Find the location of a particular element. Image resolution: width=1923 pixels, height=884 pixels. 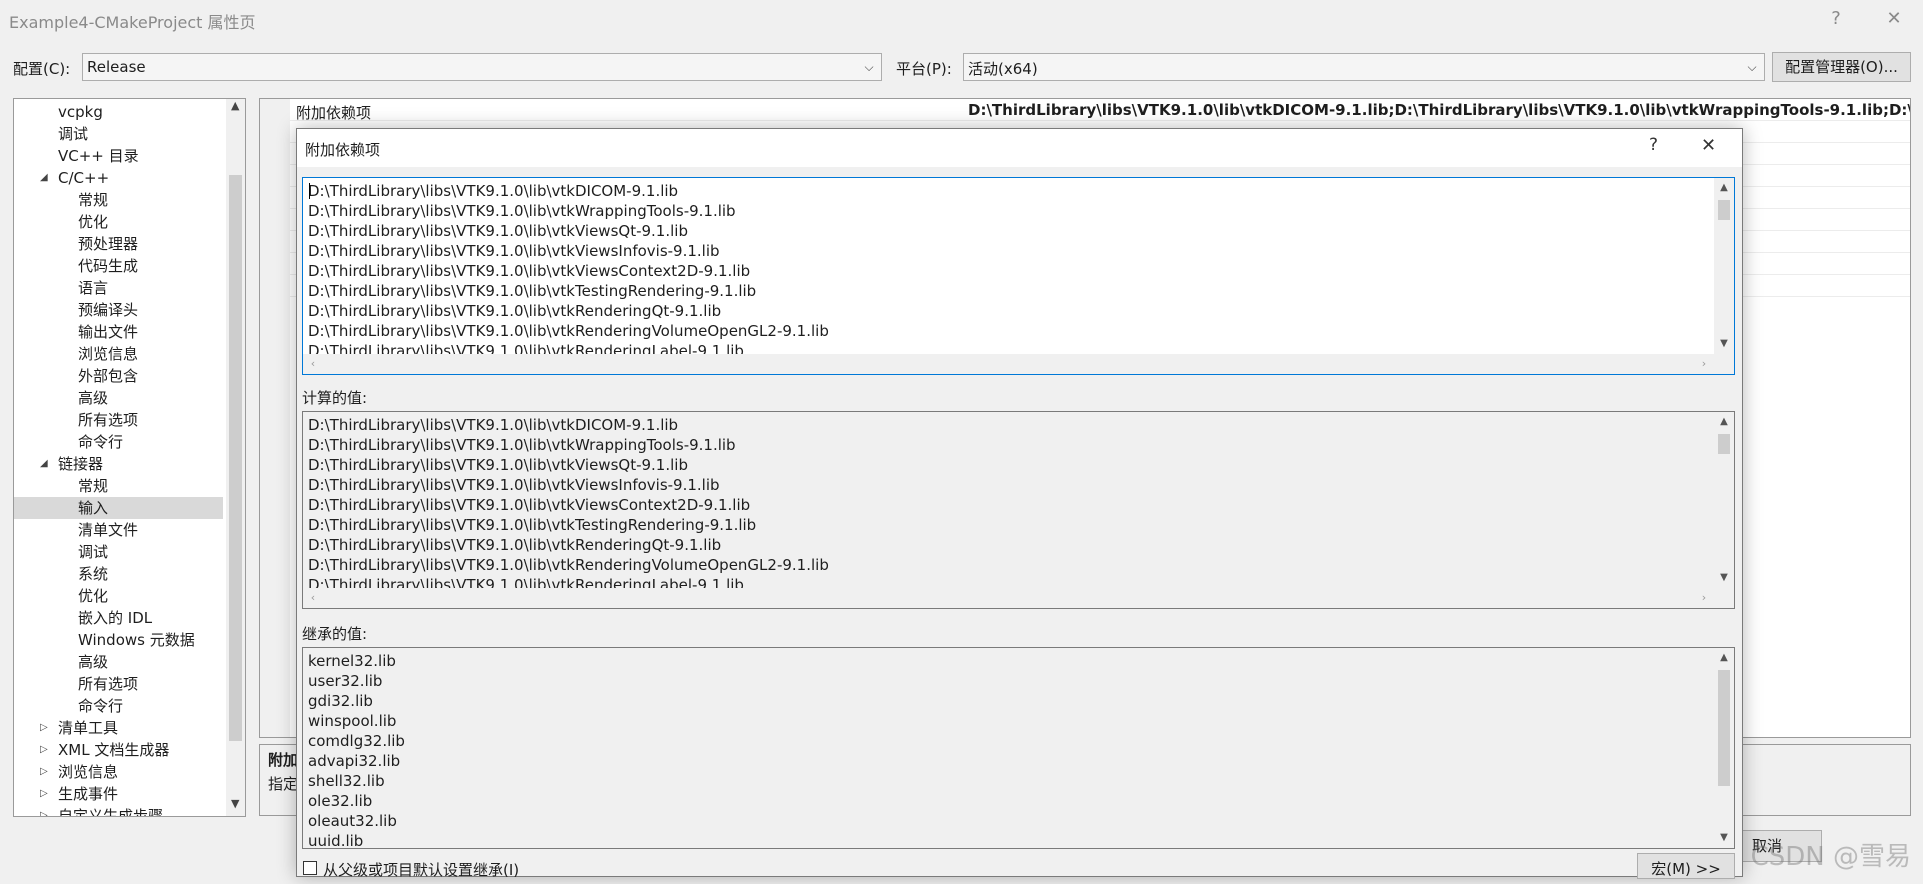

text-caret is located at coordinates (309, 191).